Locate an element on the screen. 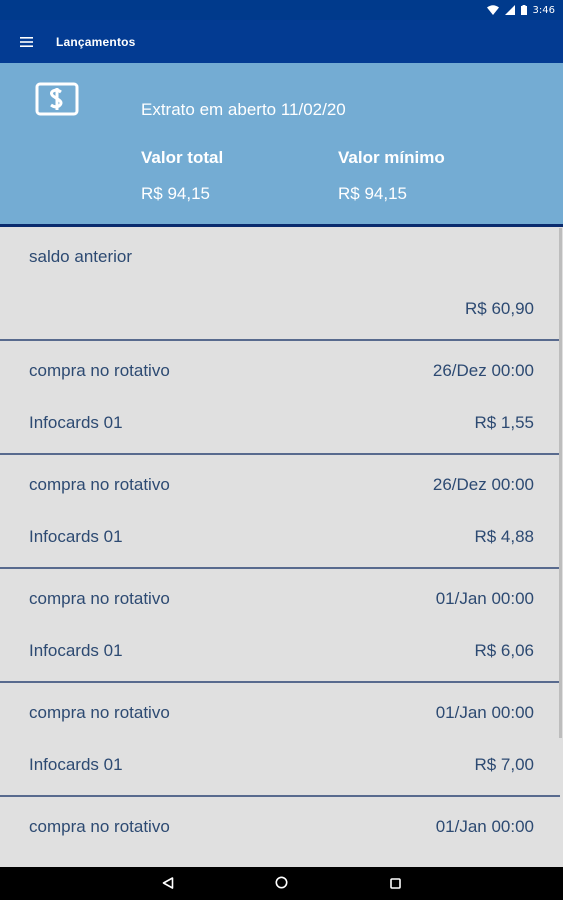 Image resolution: width=563 pixels, height=900 pixels. entry-description: saldo anterior is located at coordinates (81, 256).